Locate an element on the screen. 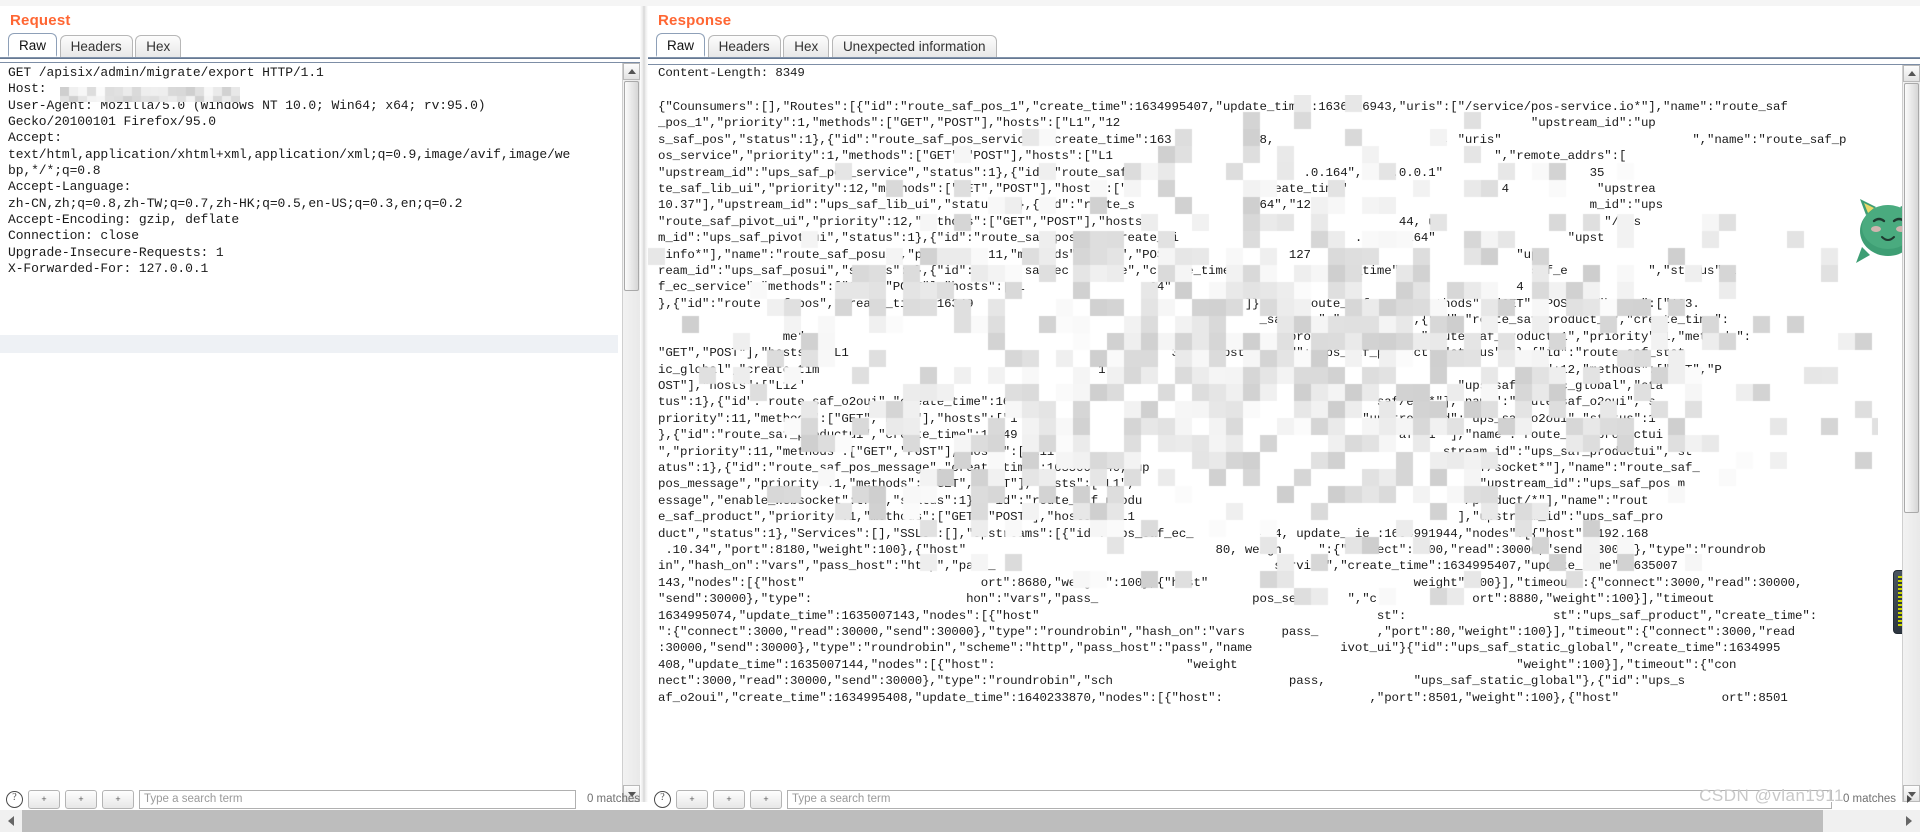 This screenshot has height=832, width=1920. response-toolbar-button-2: + is located at coordinates (729, 799).